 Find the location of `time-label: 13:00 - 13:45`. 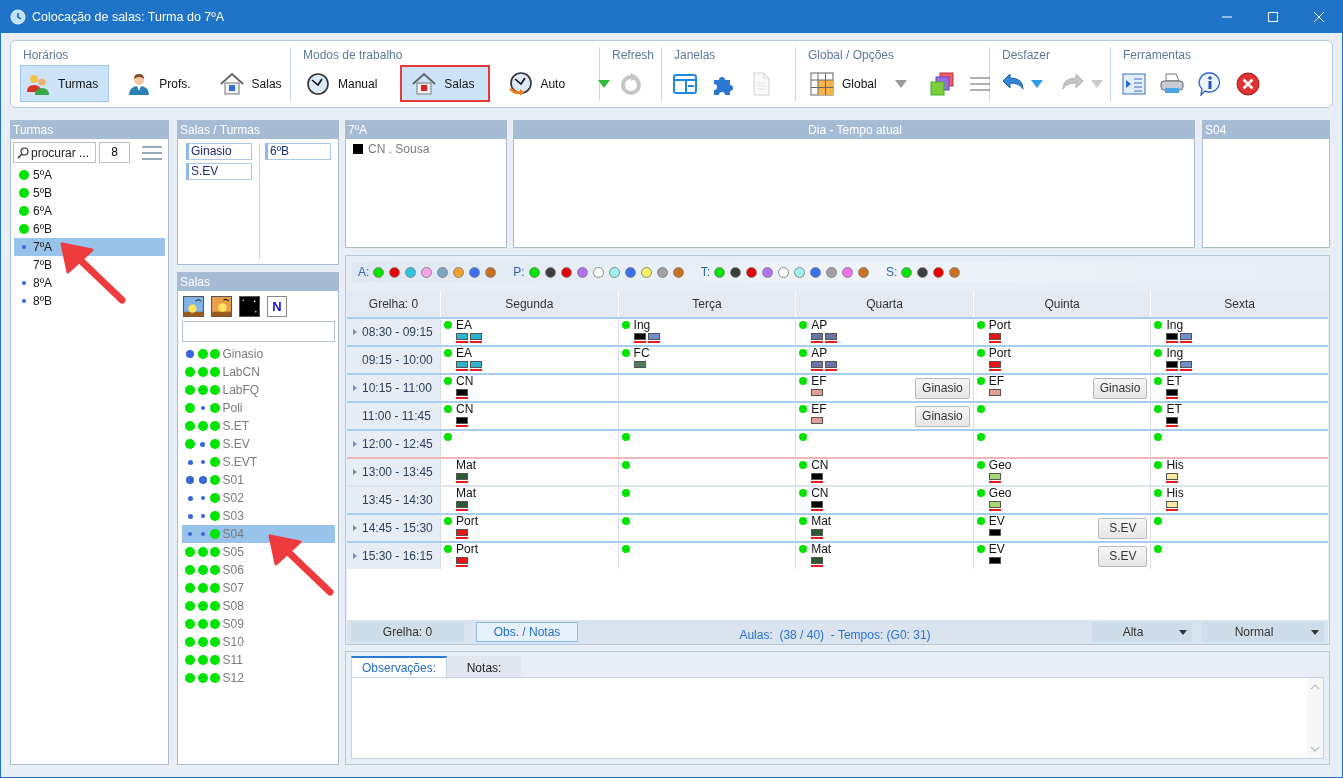

time-label: 13:00 - 13:45 is located at coordinates (397, 472).